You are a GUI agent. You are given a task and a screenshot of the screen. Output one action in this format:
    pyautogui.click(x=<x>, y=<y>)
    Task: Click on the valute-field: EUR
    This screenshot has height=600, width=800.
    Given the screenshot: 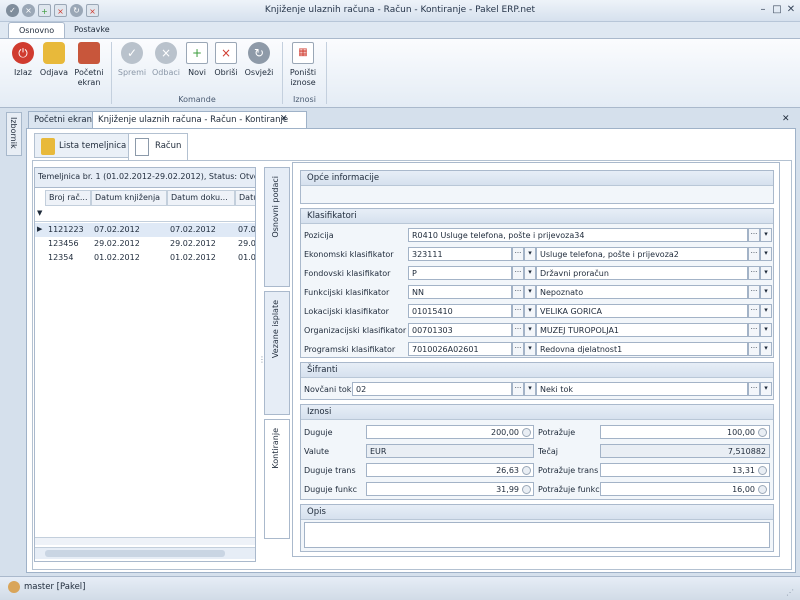 What is the action you would take?
    pyautogui.click(x=450, y=451)
    